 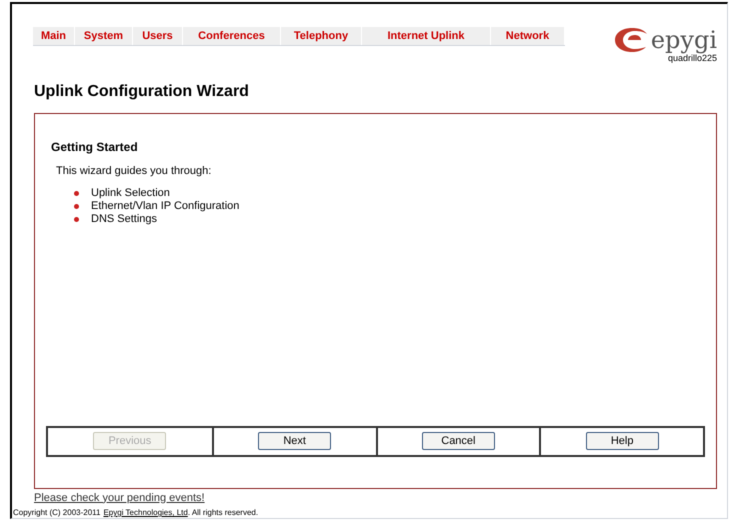 I want to click on step-item: Uplink Selection, so click(x=130, y=193).